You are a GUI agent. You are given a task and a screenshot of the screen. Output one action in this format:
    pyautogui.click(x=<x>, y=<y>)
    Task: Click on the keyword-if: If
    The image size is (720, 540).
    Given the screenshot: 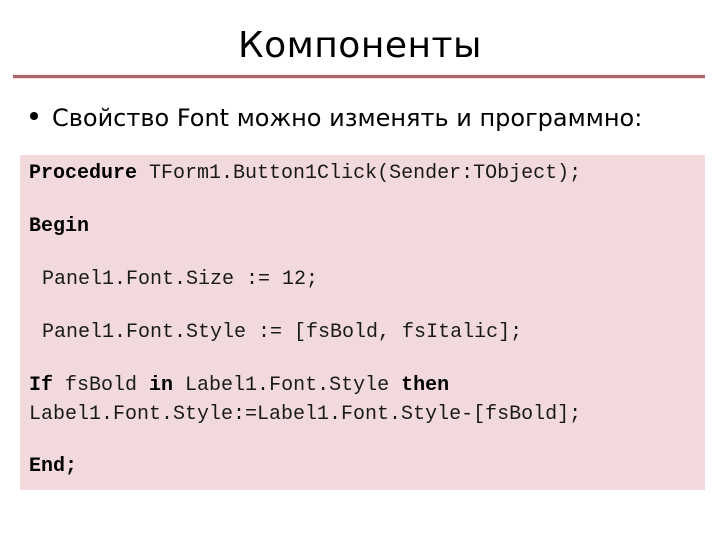 What is the action you would take?
    pyautogui.click(x=41, y=385)
    